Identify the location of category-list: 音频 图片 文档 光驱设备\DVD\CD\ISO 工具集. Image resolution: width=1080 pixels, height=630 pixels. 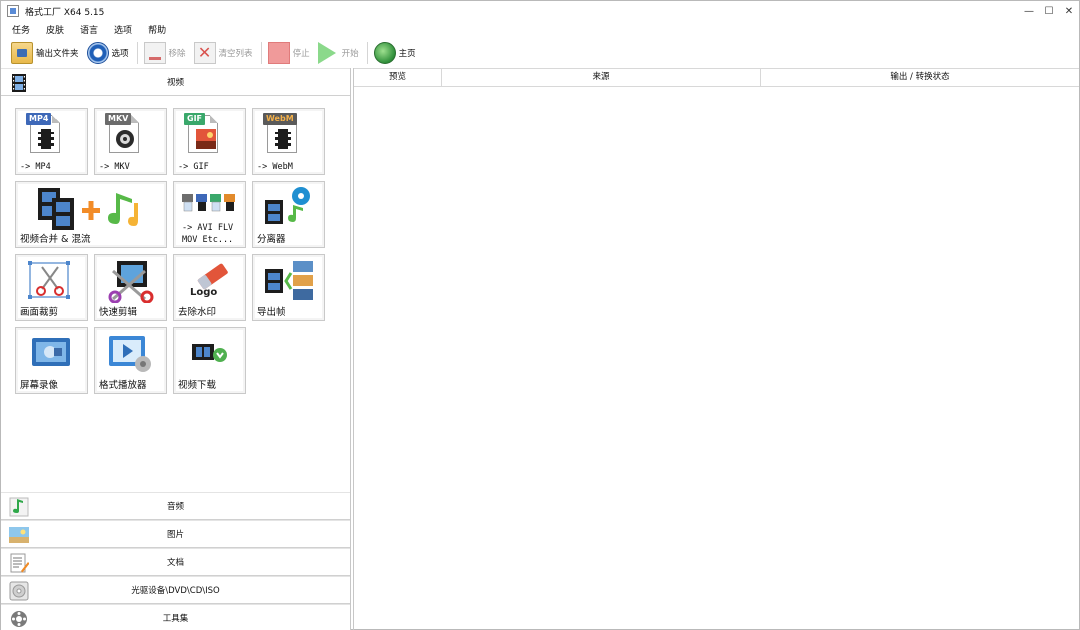
(175, 561).